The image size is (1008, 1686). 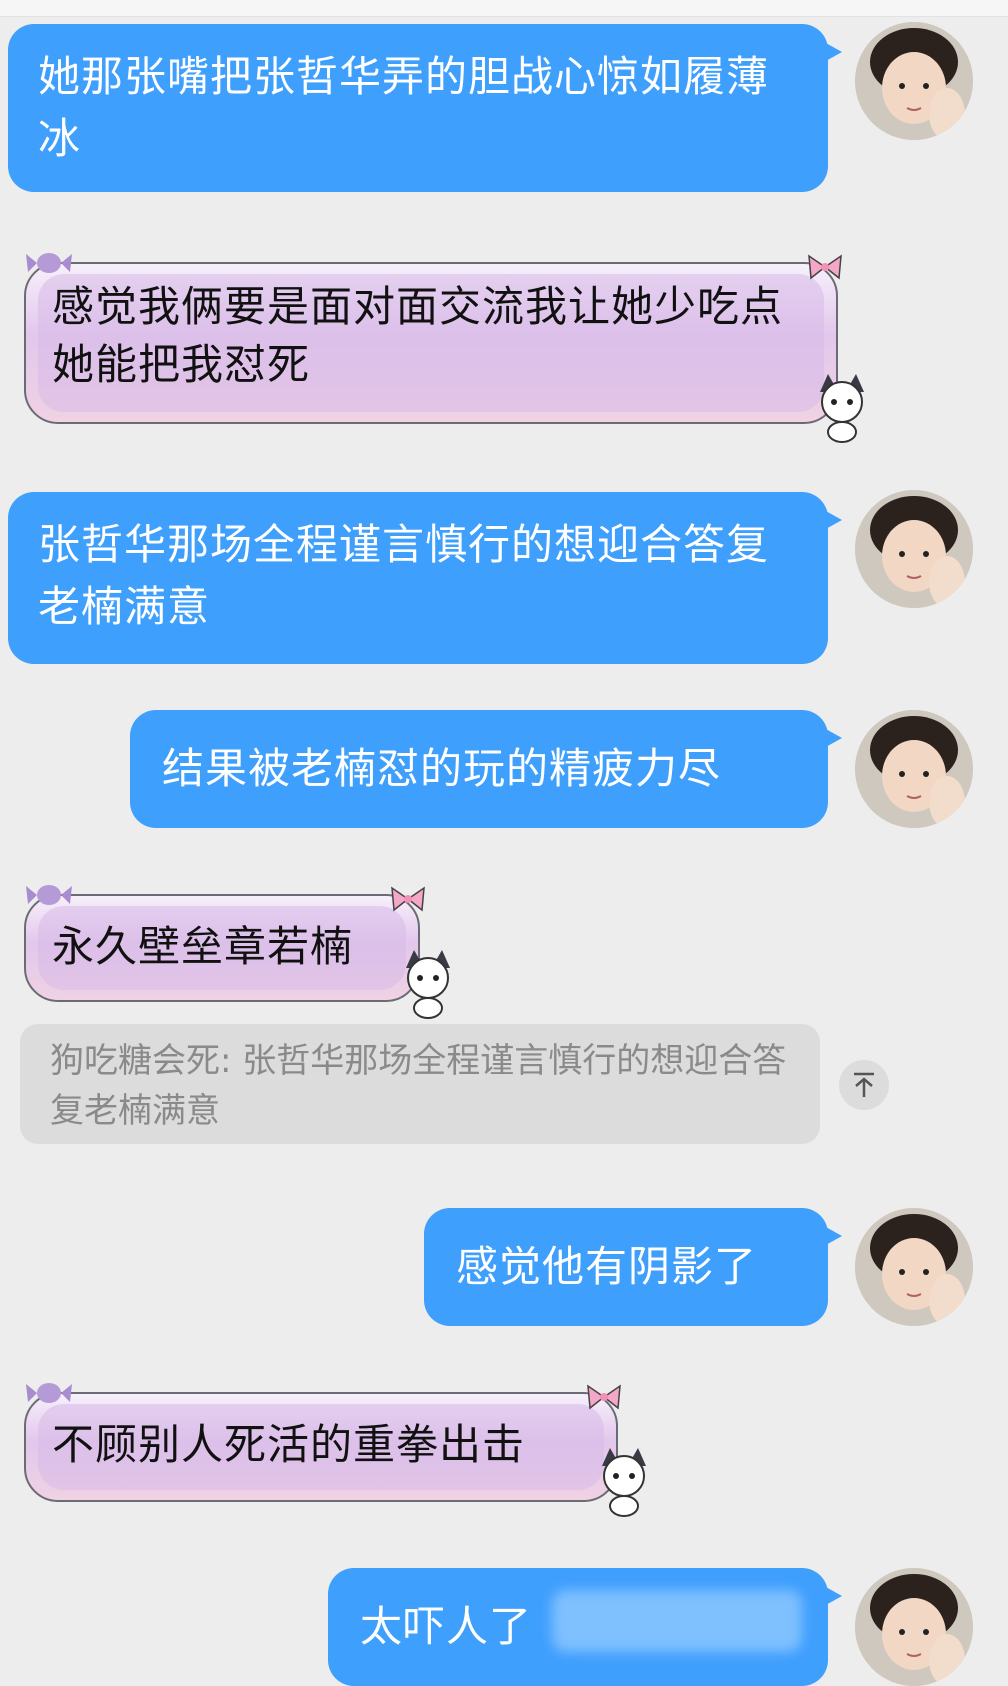 I want to click on message-bubble-outgoing: 她那张嘴把张哲华弄的胆战心惊如履薄冰, so click(x=425, y=108).